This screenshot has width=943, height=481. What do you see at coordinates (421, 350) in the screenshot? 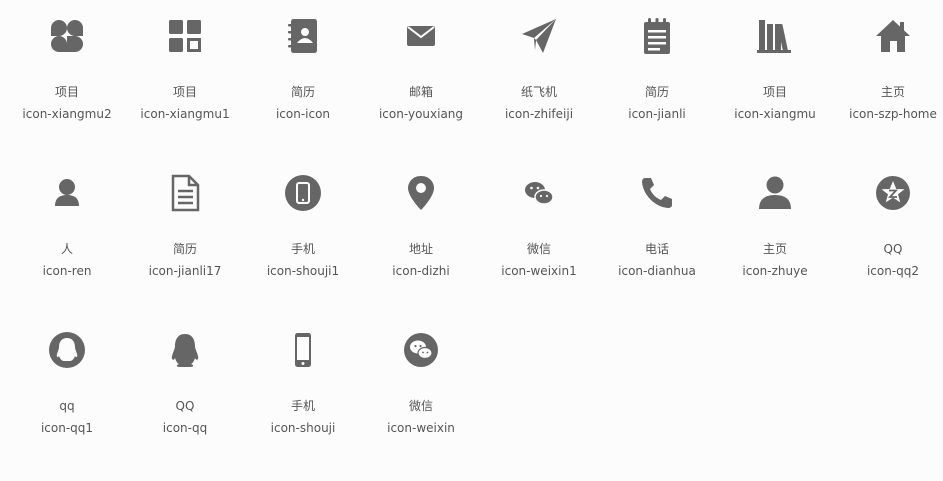
I see `wechat-circle-icon` at bounding box center [421, 350].